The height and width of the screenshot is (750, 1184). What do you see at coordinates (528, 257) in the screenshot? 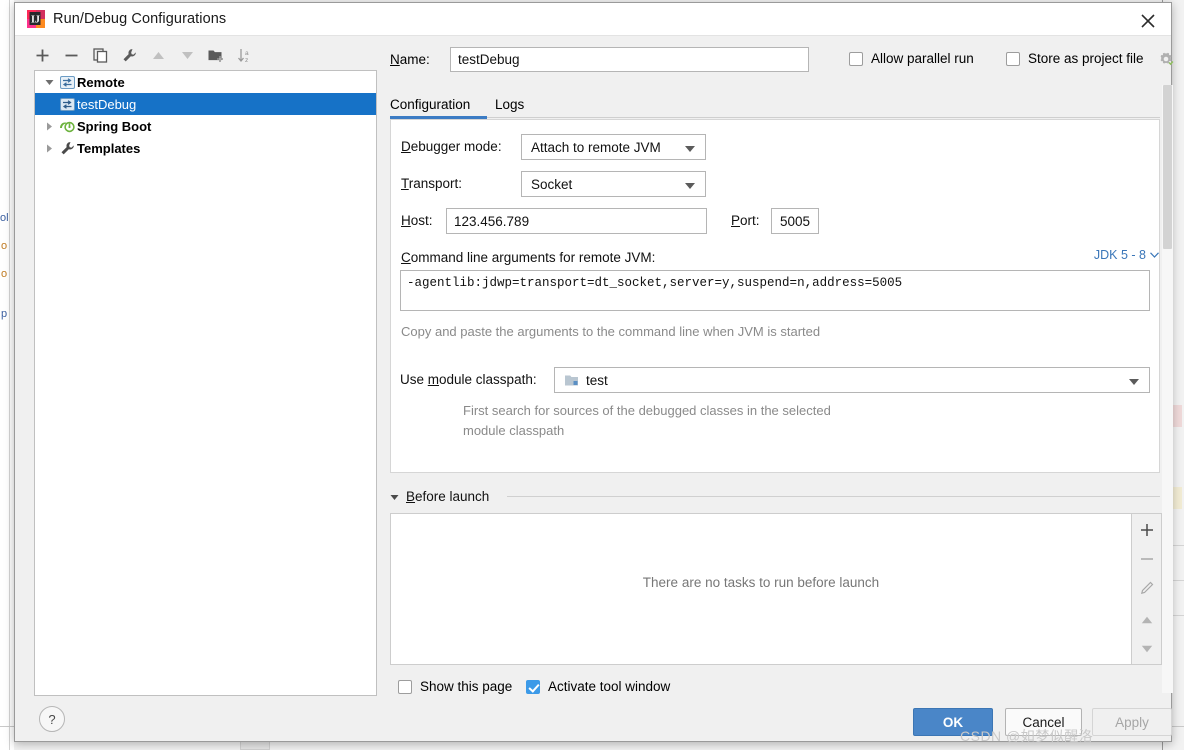
I see `command-line-args-label: Command line arguments for remote JVM:` at bounding box center [528, 257].